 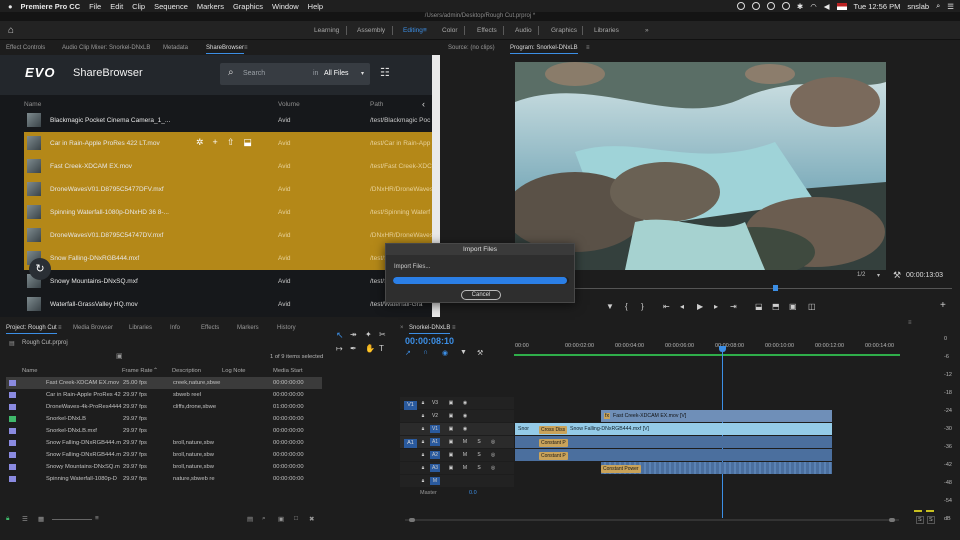 What do you see at coordinates (289, 104) in the screenshot?
I see `column-volume: Volume` at bounding box center [289, 104].